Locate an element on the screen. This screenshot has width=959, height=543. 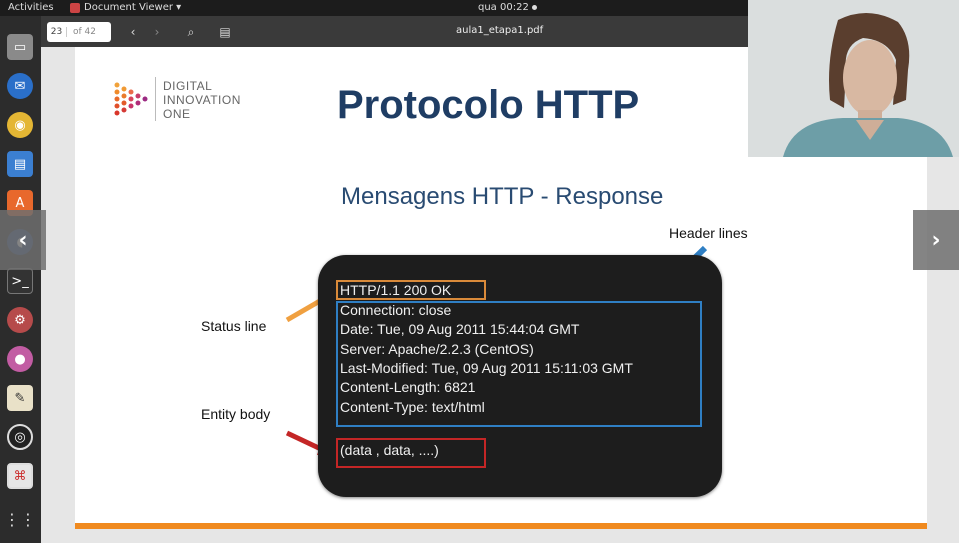
response-line-status: HTTP/1.1 200 OK is located at coordinates (396, 290).